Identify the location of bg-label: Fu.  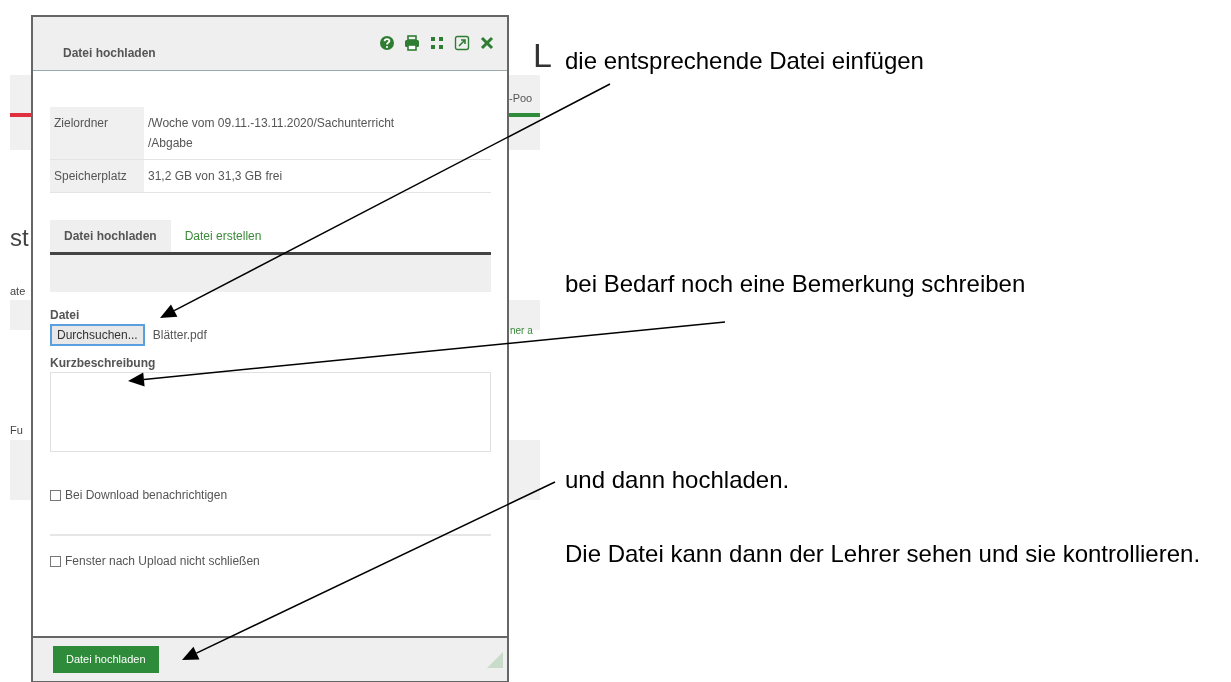
(16, 430).